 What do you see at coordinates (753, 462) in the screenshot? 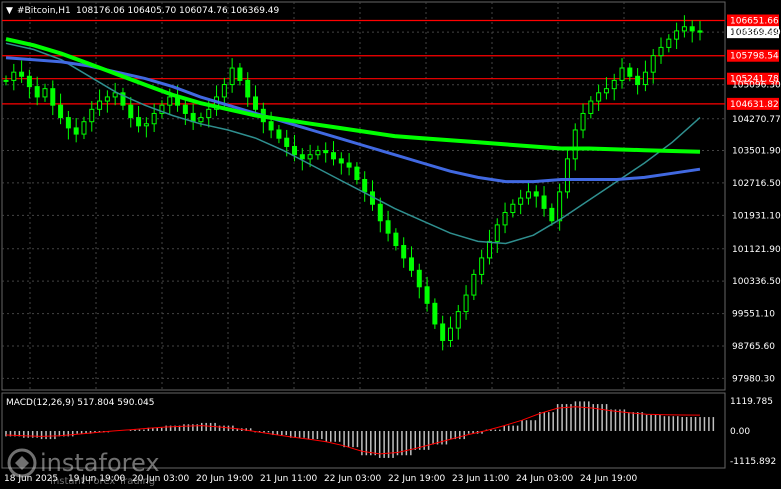
I see `macd-tick-label: -1115.892` at bounding box center [753, 462].